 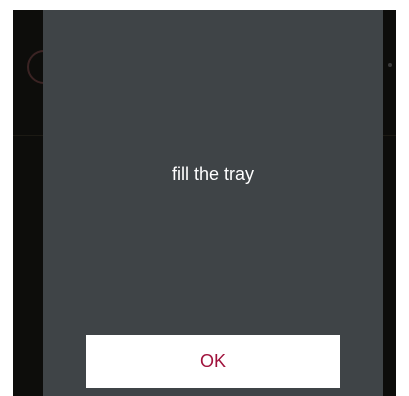 What do you see at coordinates (213, 361) in the screenshot?
I see `ok-button: OK` at bounding box center [213, 361].